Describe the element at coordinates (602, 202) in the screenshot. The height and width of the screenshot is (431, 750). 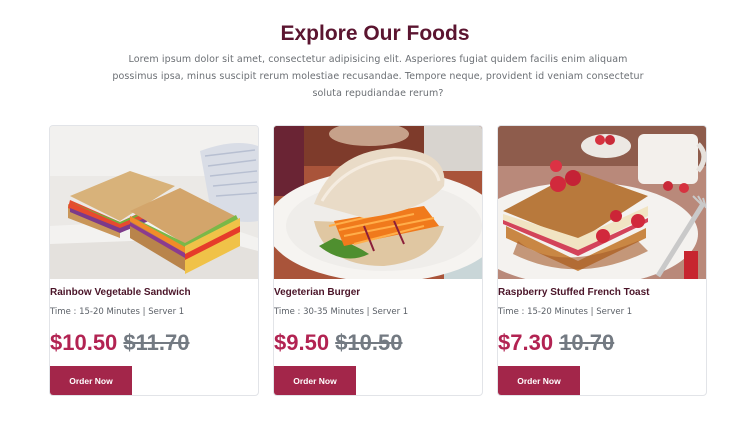
I see `food-image-french-toast` at that location.